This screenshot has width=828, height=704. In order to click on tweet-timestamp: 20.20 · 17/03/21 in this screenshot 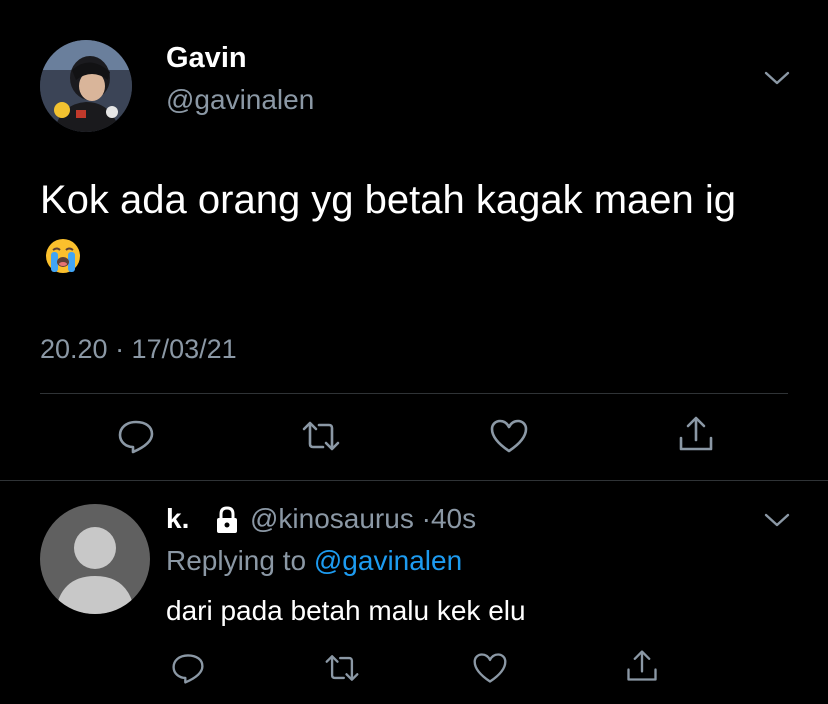, I will do `click(138, 349)`.